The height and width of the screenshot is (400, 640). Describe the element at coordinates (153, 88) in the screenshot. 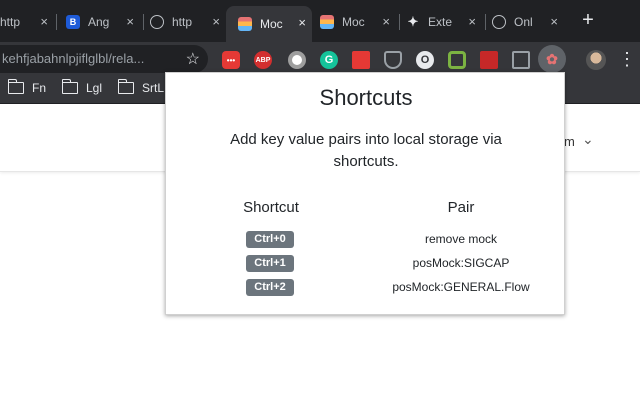

I see `bookmark-label: SrtL` at that location.